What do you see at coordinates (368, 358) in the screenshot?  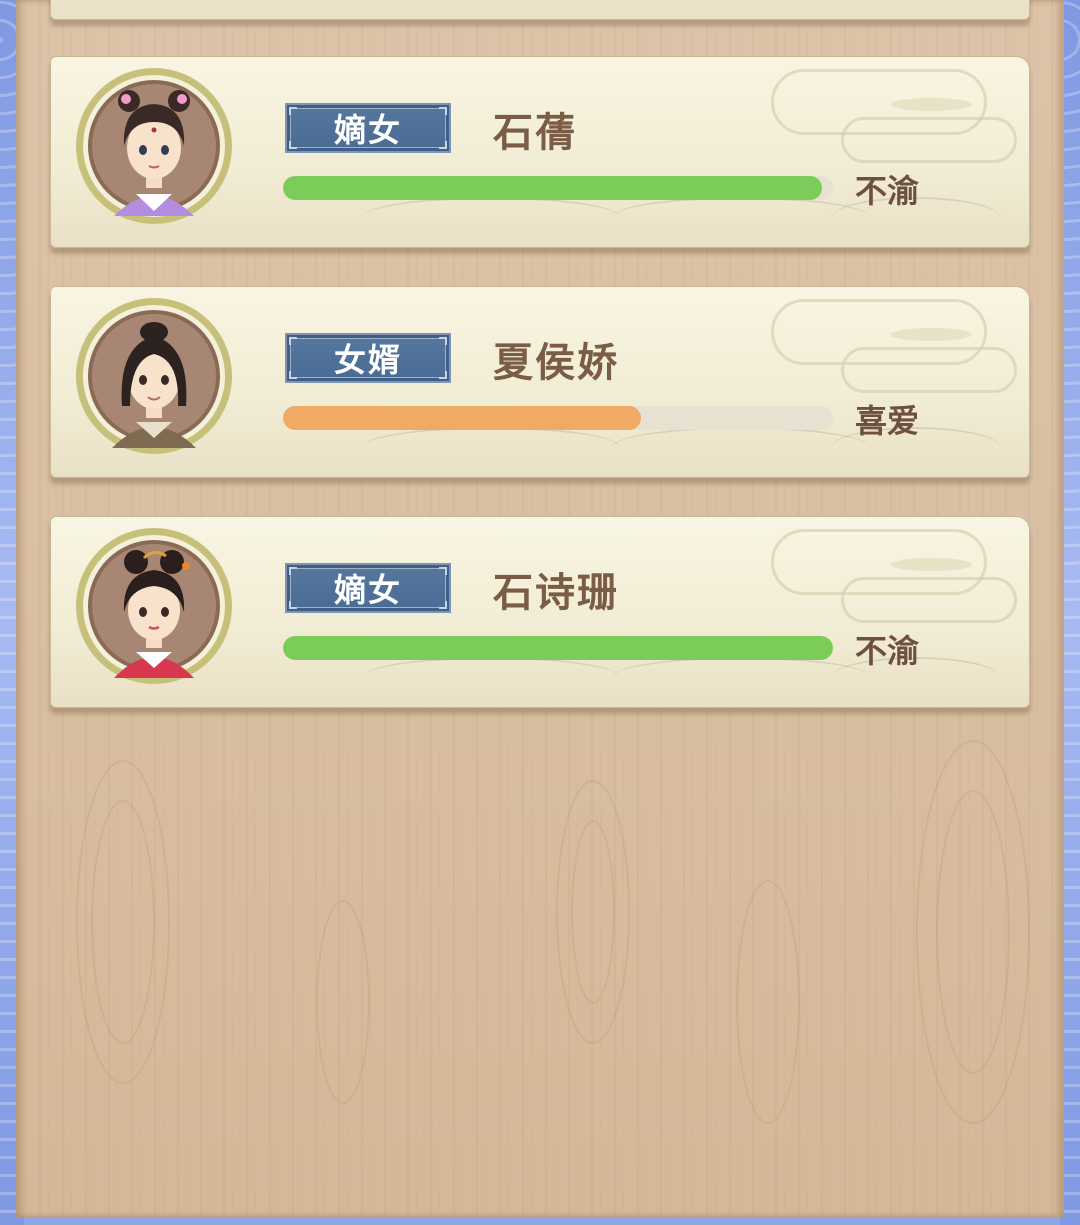 I see `rank-badge: 女婿` at bounding box center [368, 358].